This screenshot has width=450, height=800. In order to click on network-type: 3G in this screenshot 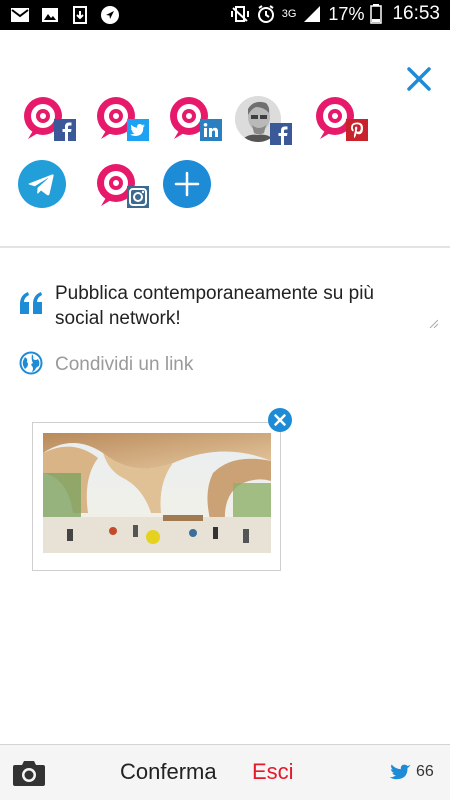, I will do `click(289, 14)`.